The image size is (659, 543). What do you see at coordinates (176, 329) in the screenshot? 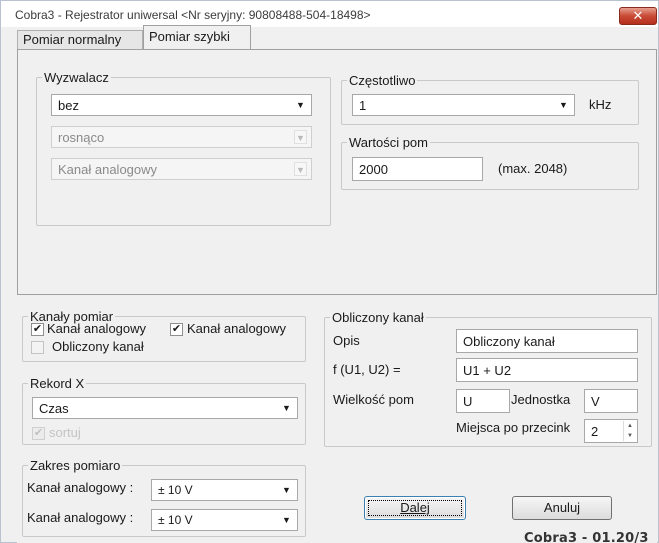
I see `channel-2-checkbox: ✔` at bounding box center [176, 329].